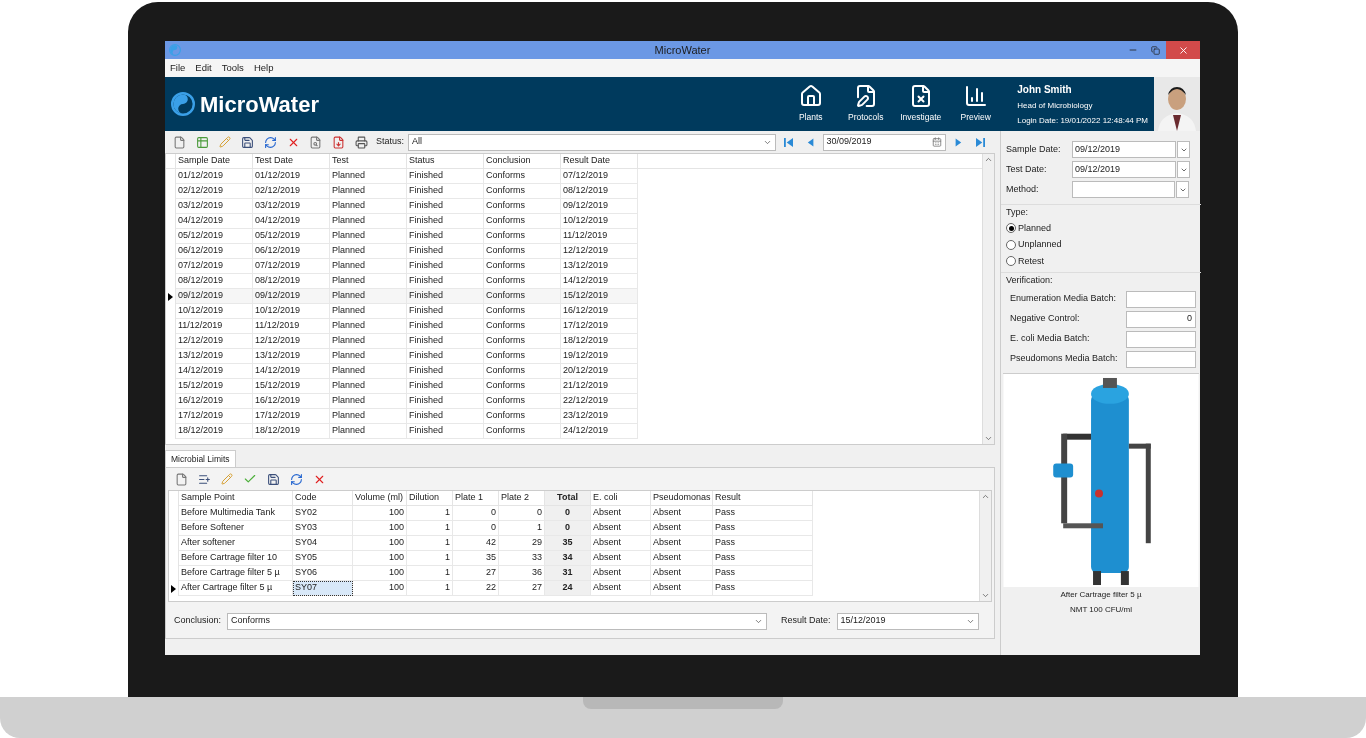 The image size is (1366, 738). Describe the element at coordinates (1101, 228) in the screenshot. I see `radio-button: Planned` at that location.